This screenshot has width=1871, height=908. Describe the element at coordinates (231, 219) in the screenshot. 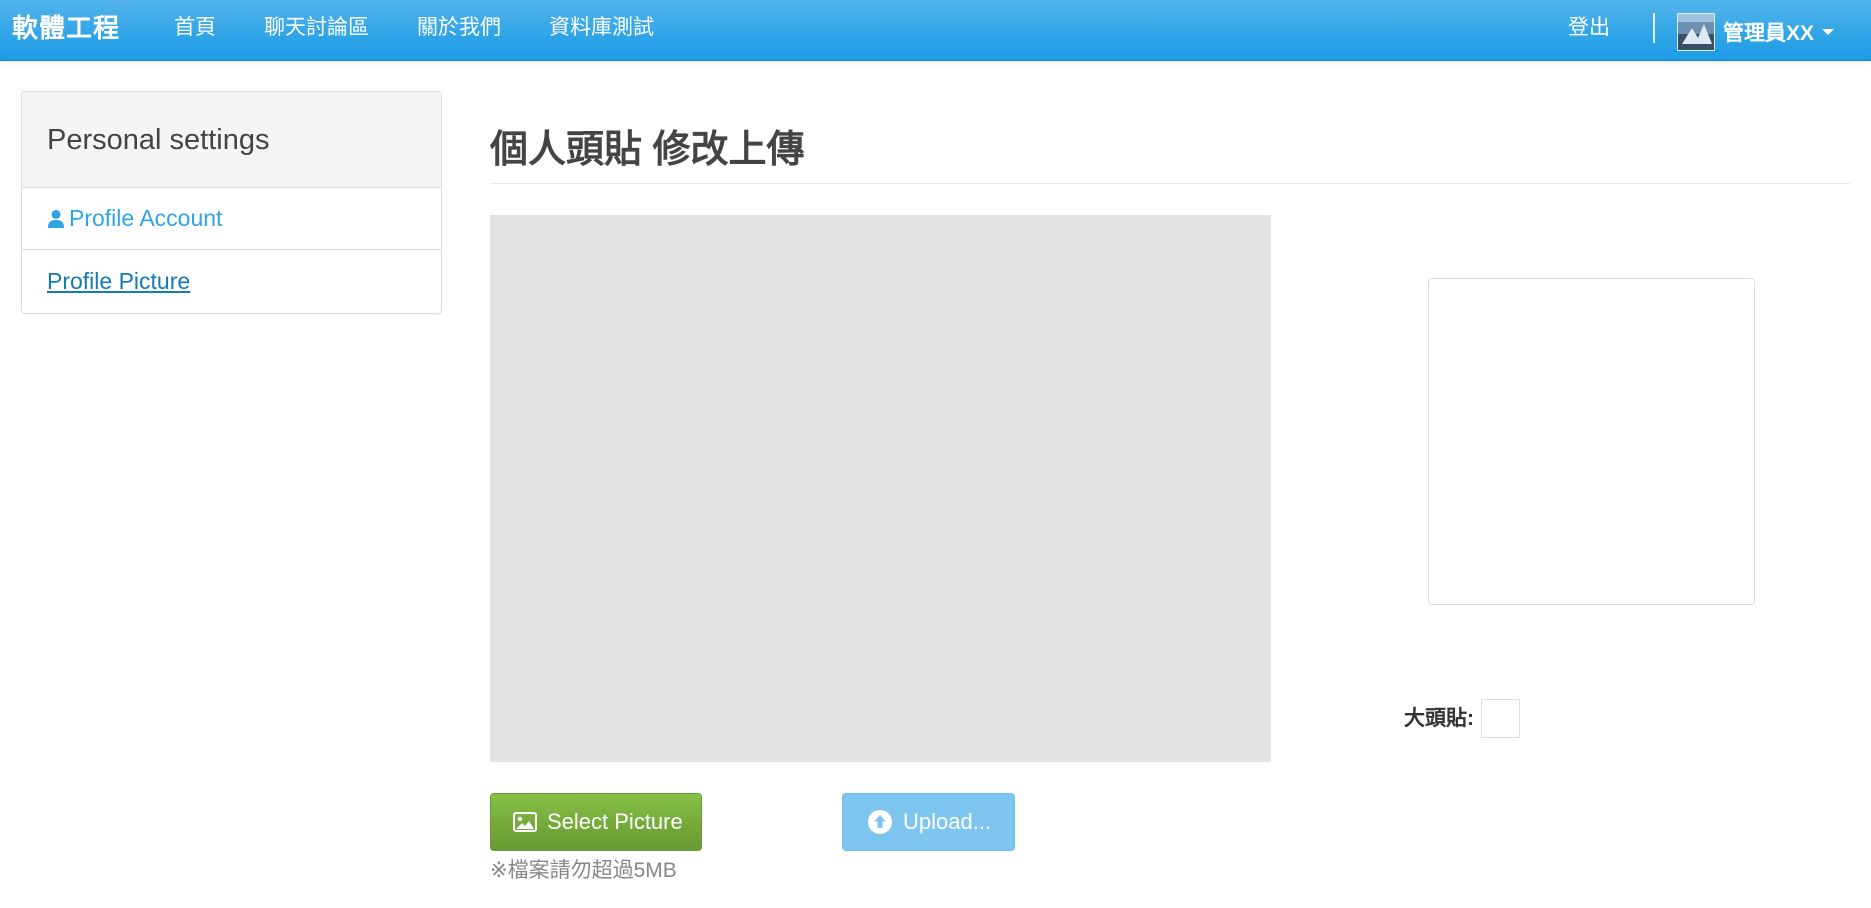

I see `sidebar-item-profile-account: Profile Account` at that location.